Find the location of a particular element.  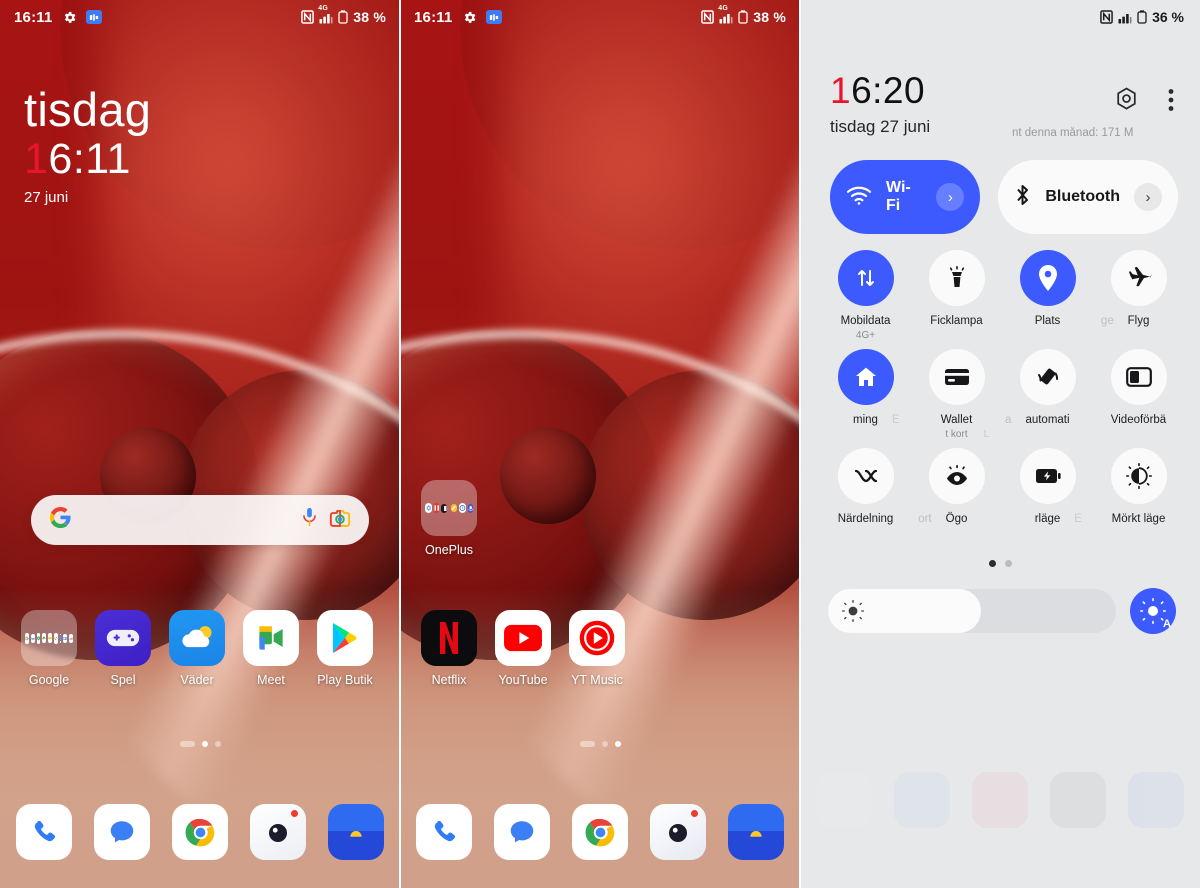

app-item-google-folder: 1 Google is located at coordinates (49, 648).